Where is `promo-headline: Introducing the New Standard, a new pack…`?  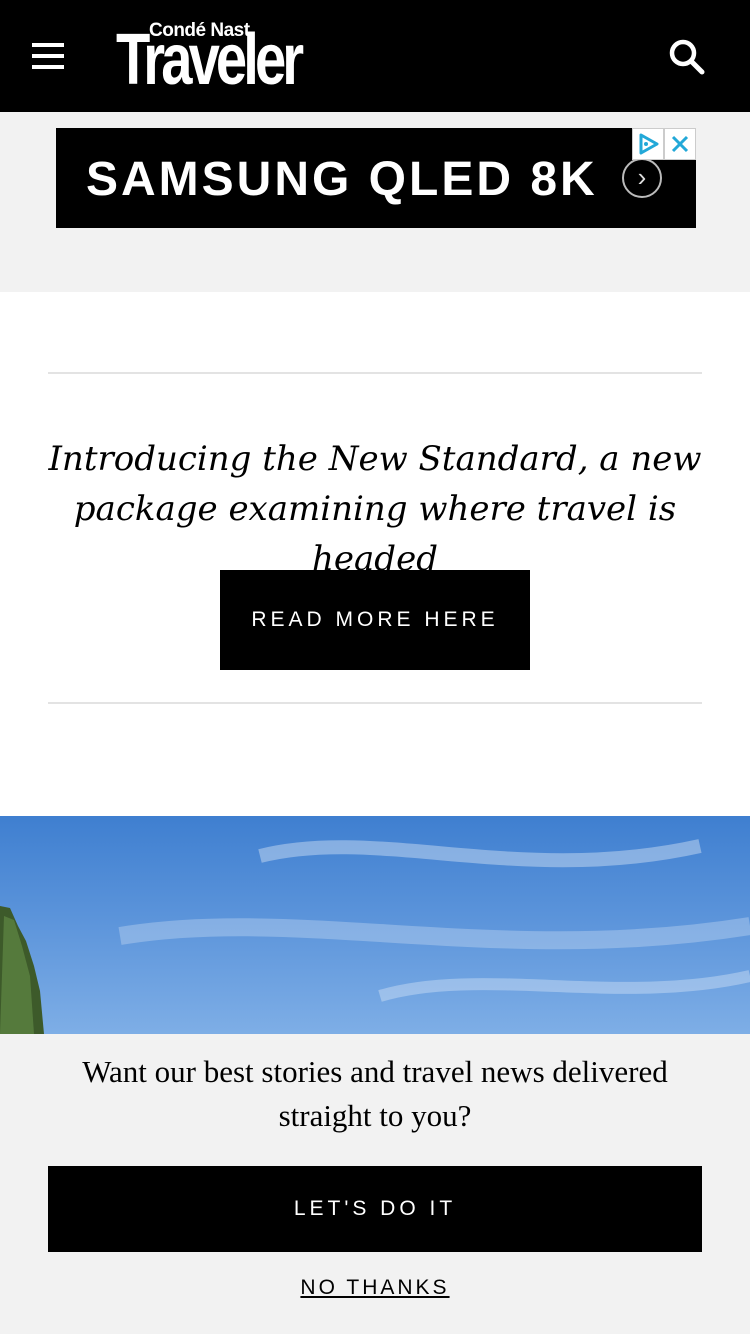 promo-headline: Introducing the New Standard, a new pack… is located at coordinates (375, 509).